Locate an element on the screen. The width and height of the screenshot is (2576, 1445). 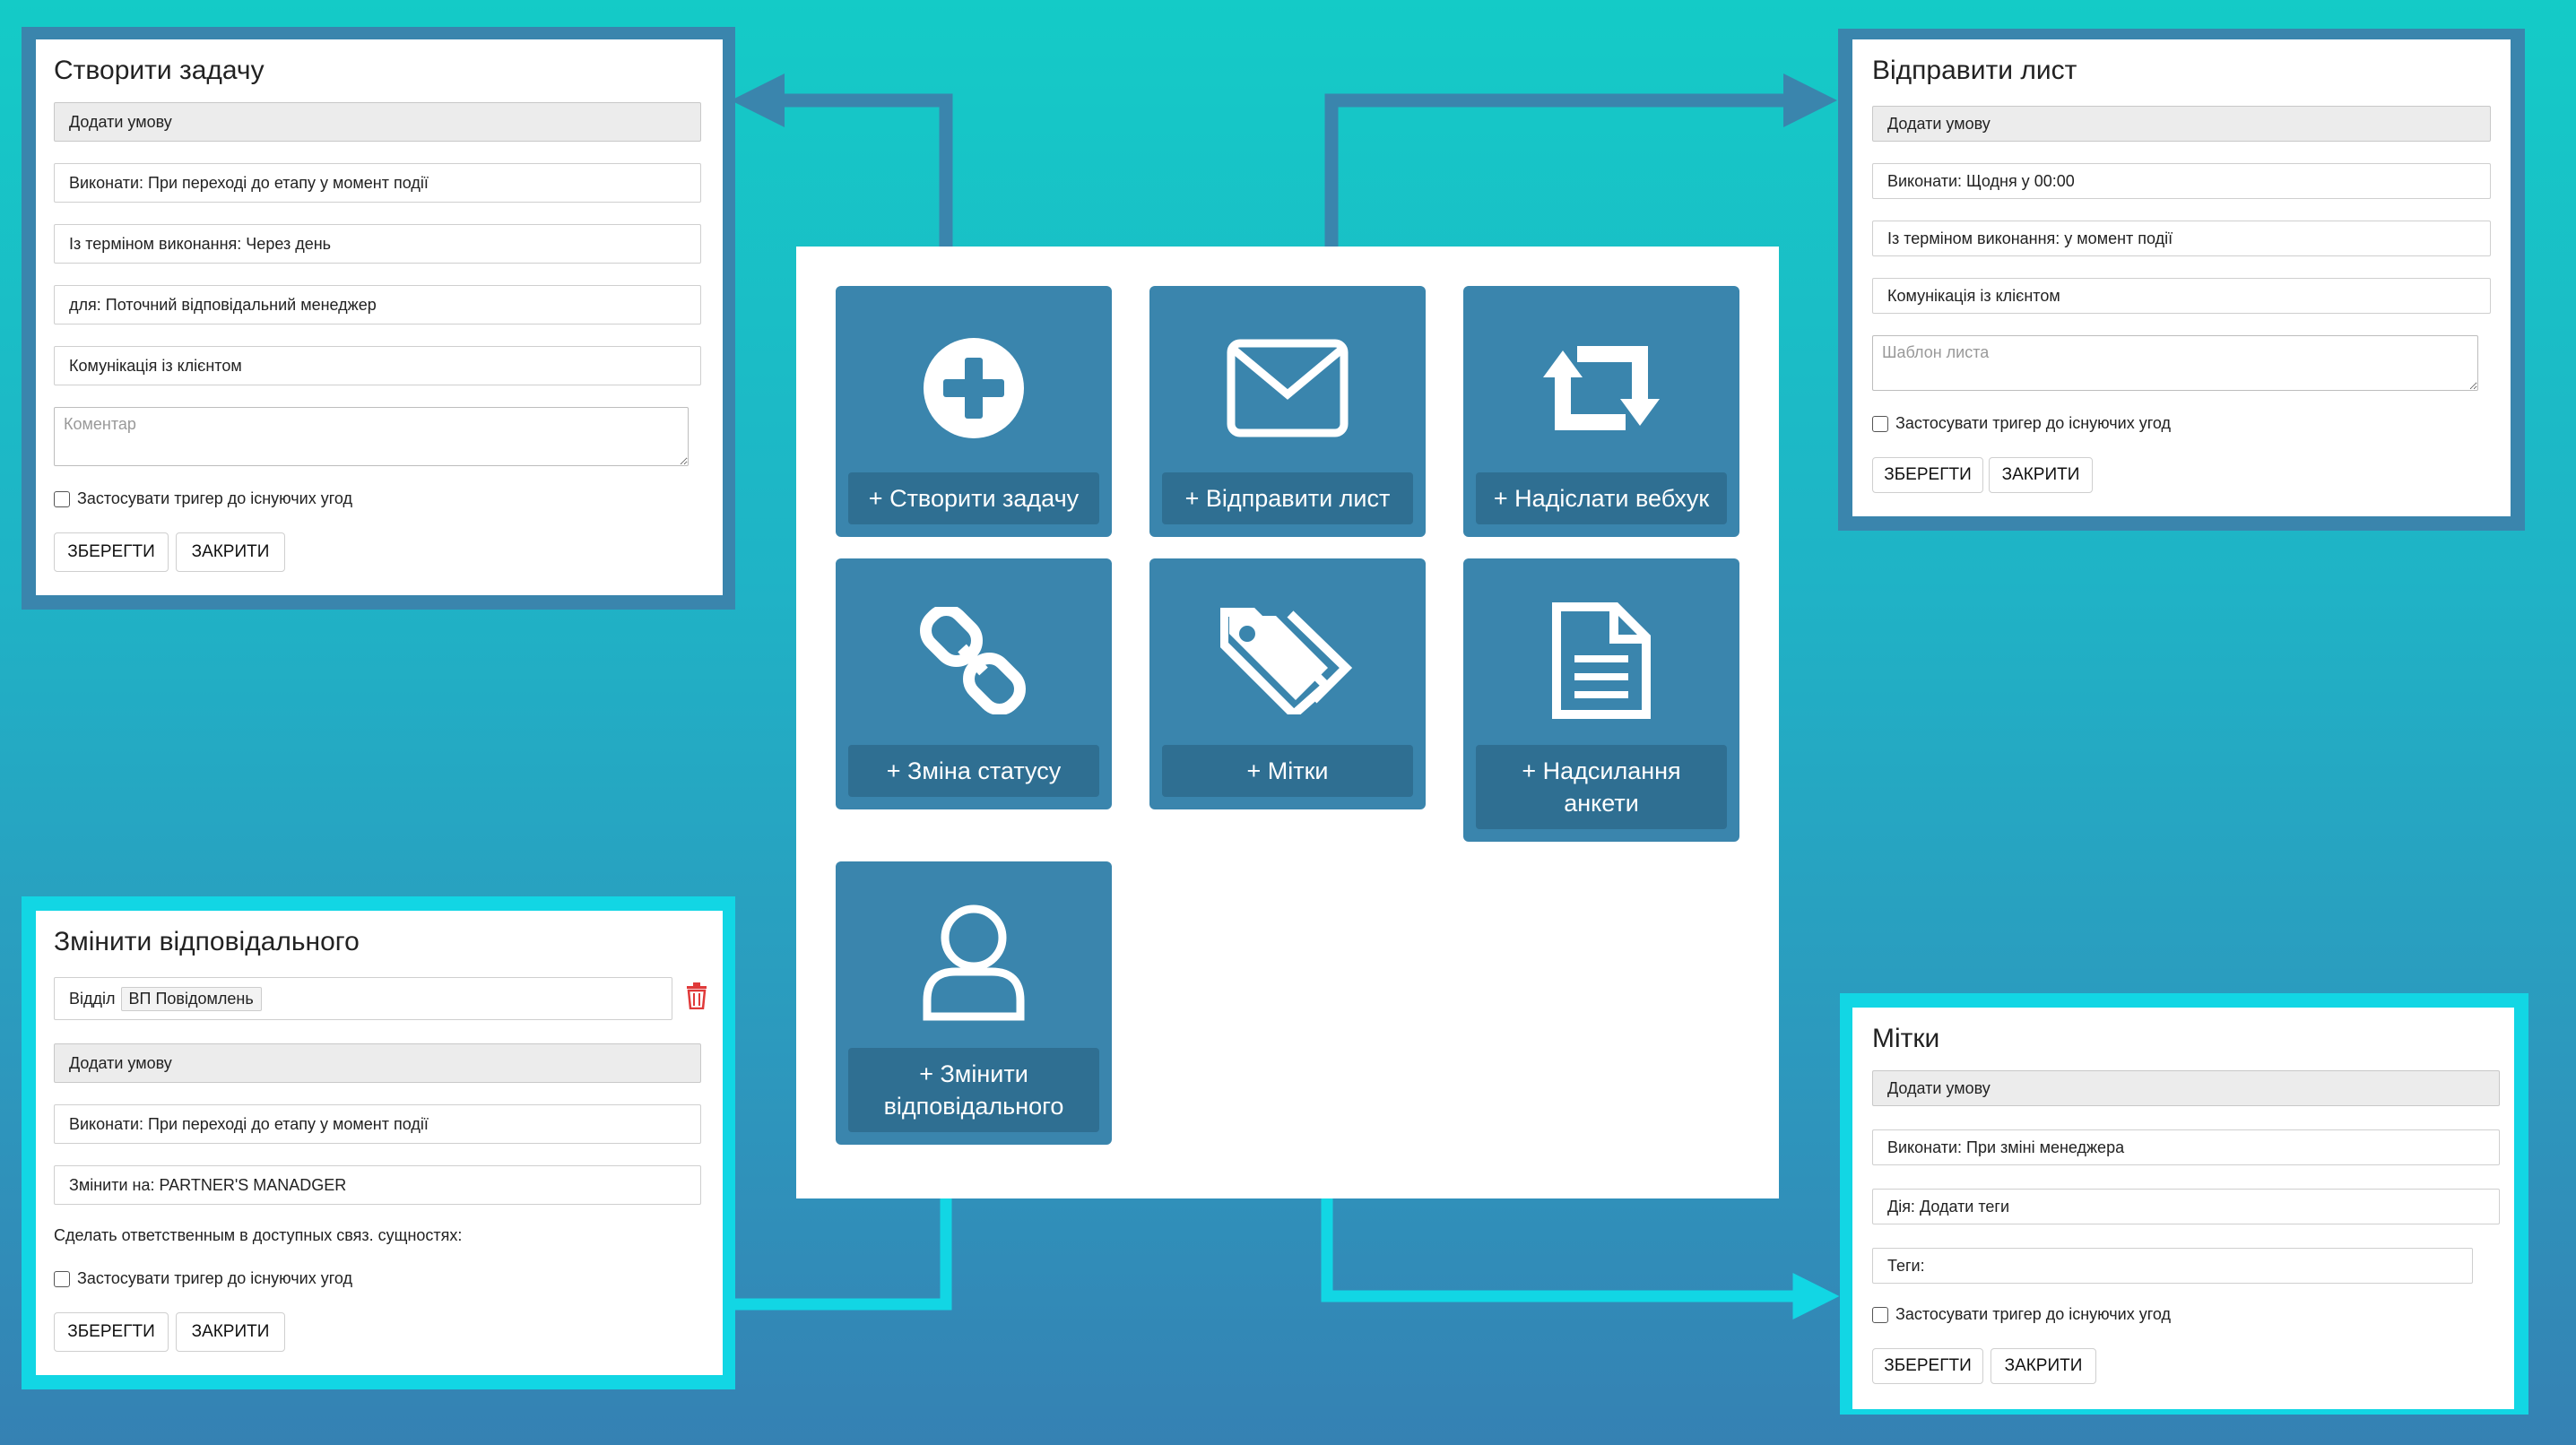
assignee-field: для: Поточний відповідальний менеджер is located at coordinates (377, 305).